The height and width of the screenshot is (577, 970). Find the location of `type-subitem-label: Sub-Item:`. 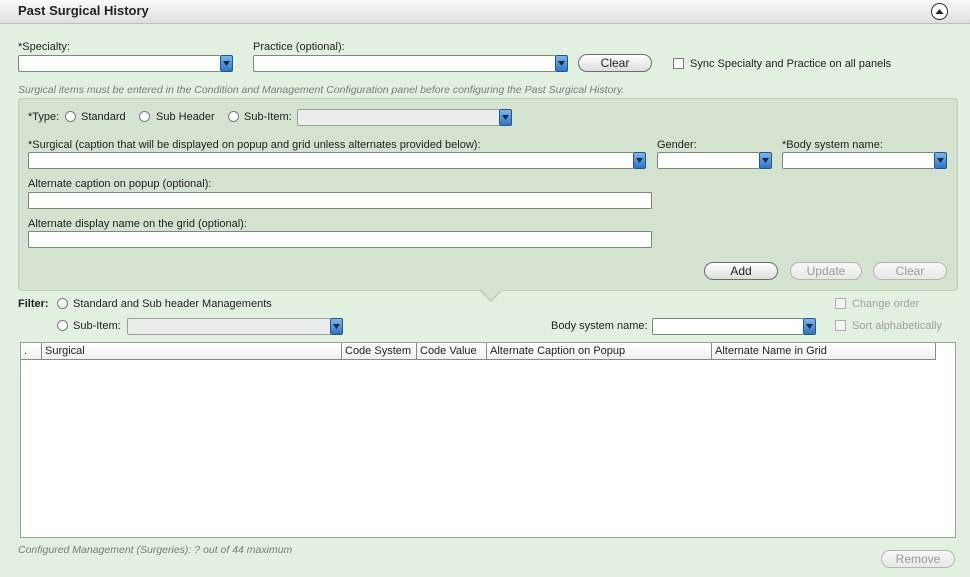

type-subitem-label: Sub-Item: is located at coordinates (268, 117).